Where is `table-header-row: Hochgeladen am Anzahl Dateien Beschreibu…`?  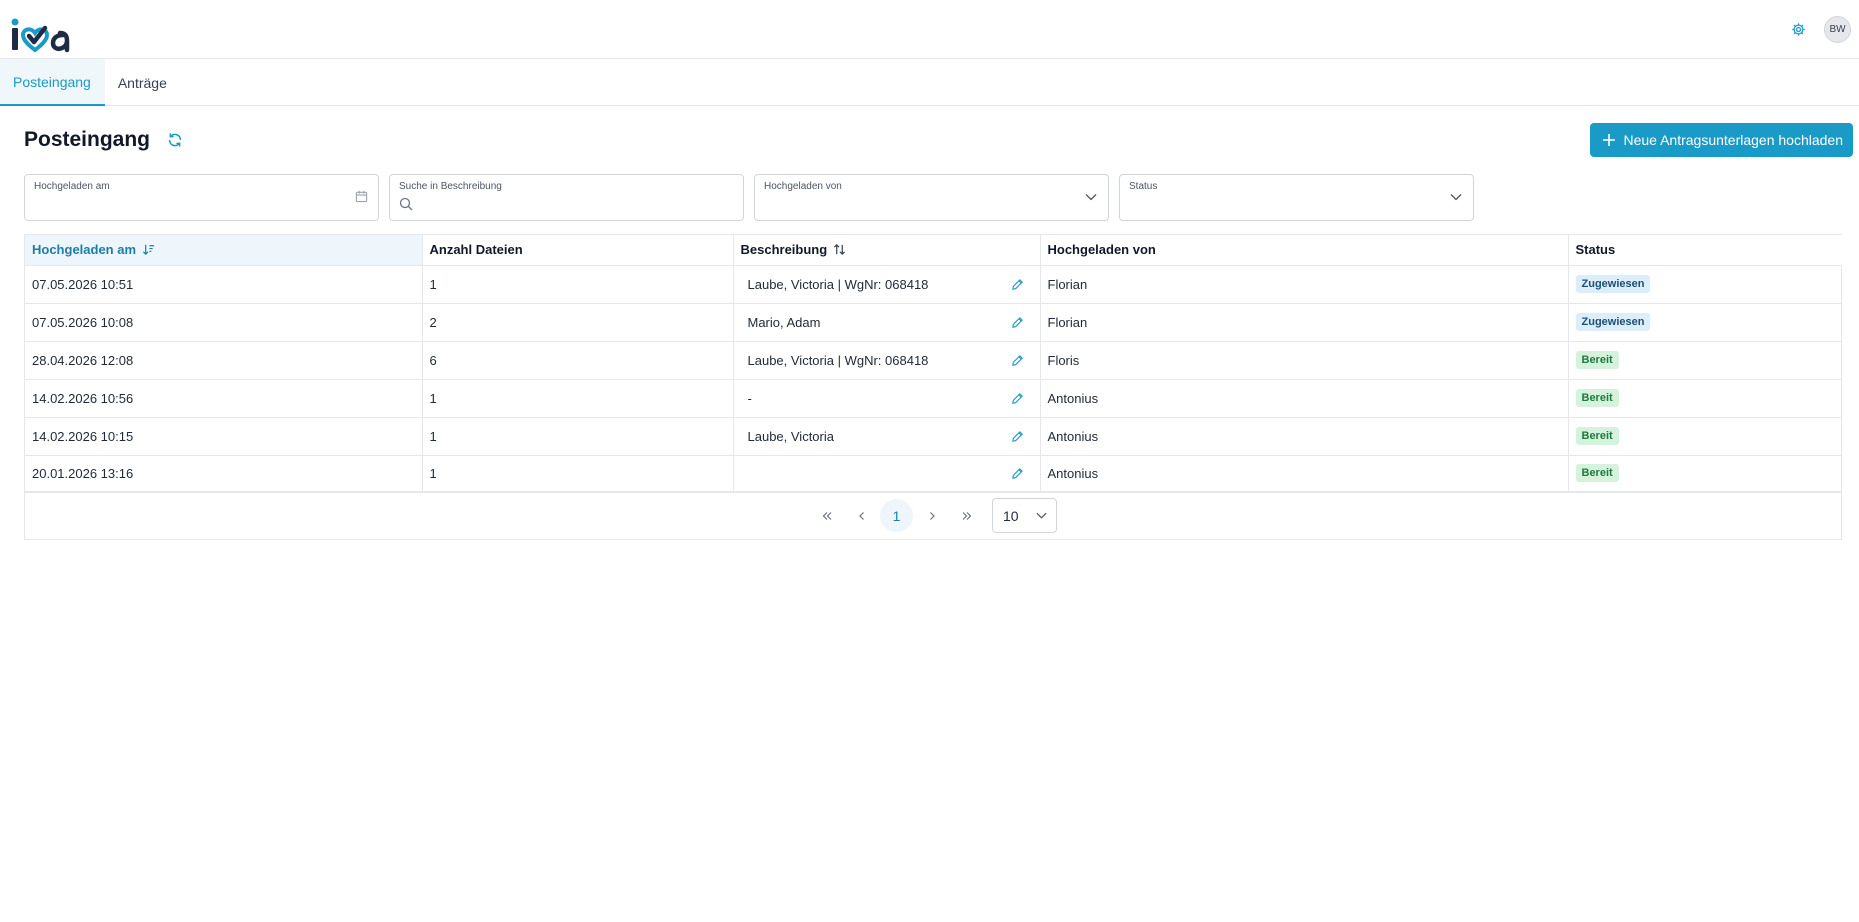
table-header-row: Hochgeladen am Anzahl Dateien Beschreibu… is located at coordinates (933, 250).